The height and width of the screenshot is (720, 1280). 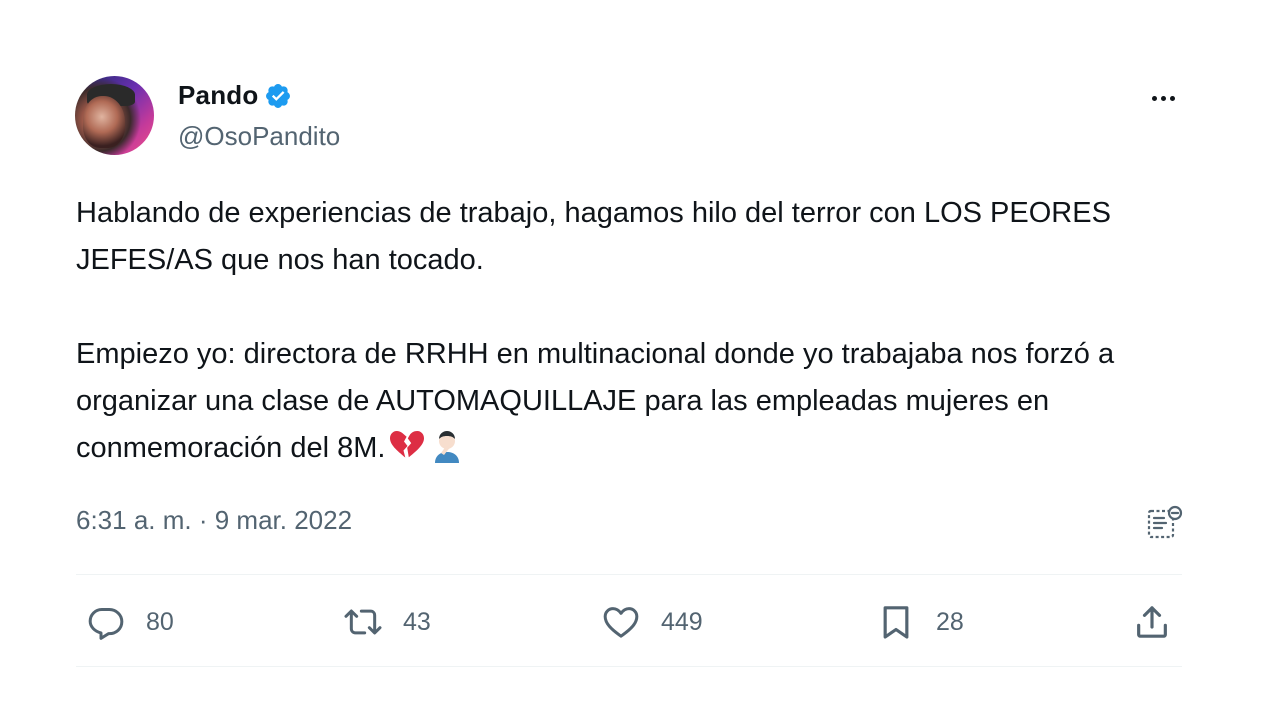 What do you see at coordinates (447, 447) in the screenshot?
I see `man-facepalming-icon` at bounding box center [447, 447].